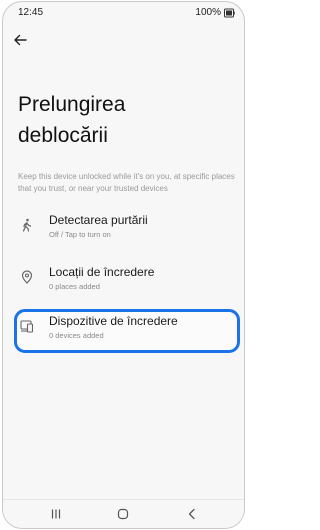 The width and height of the screenshot is (320, 530). What do you see at coordinates (123, 120) in the screenshot?
I see `page-title: Prelungirea deblocării` at bounding box center [123, 120].